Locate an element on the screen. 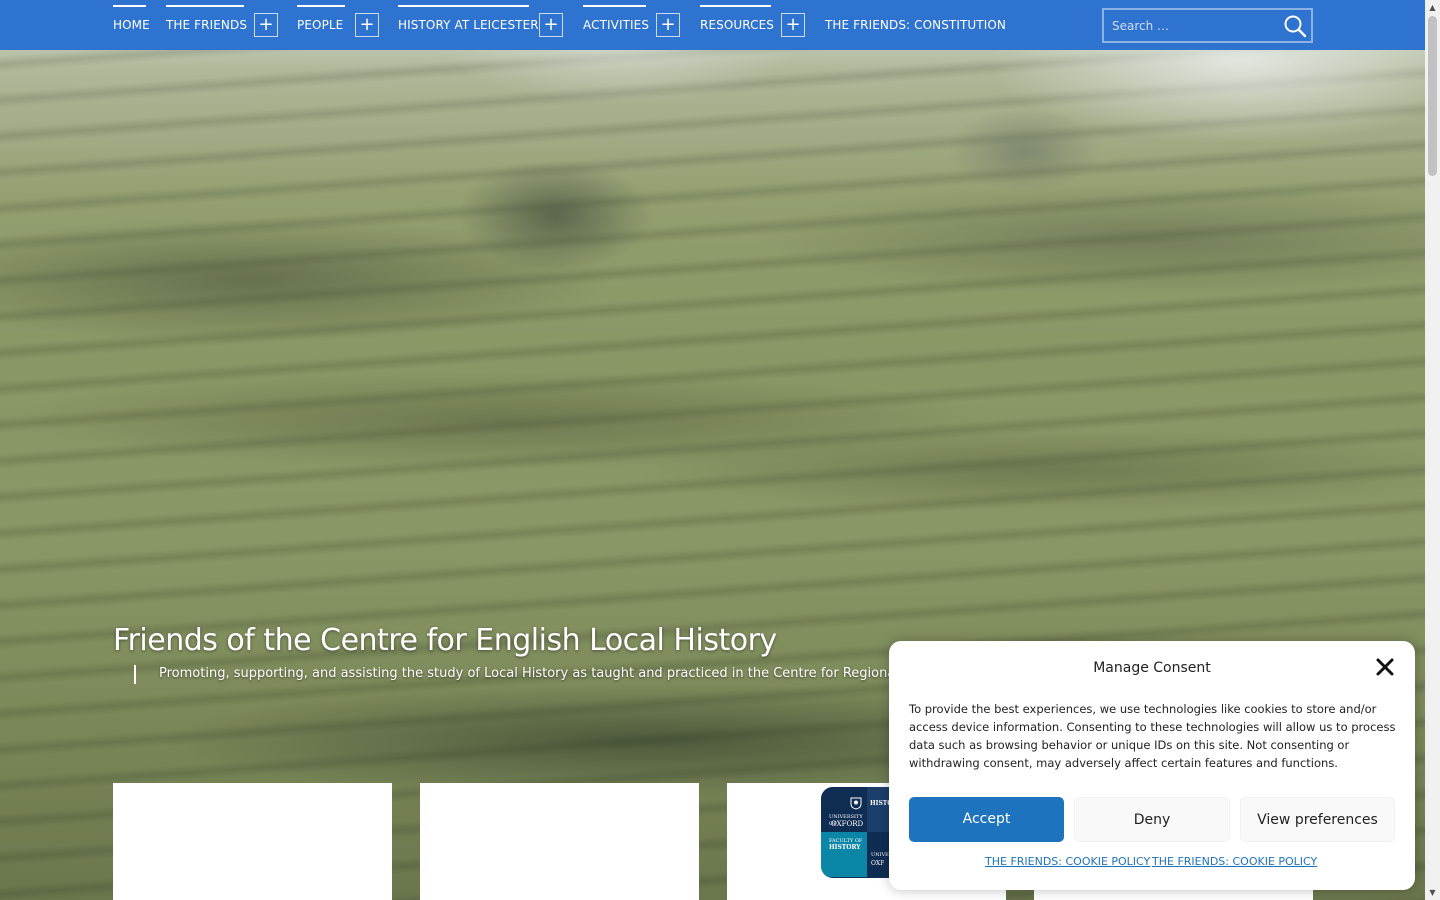 This screenshot has width=1440, height=900. nav-item-resources: RESOURCES is located at coordinates (737, 25).